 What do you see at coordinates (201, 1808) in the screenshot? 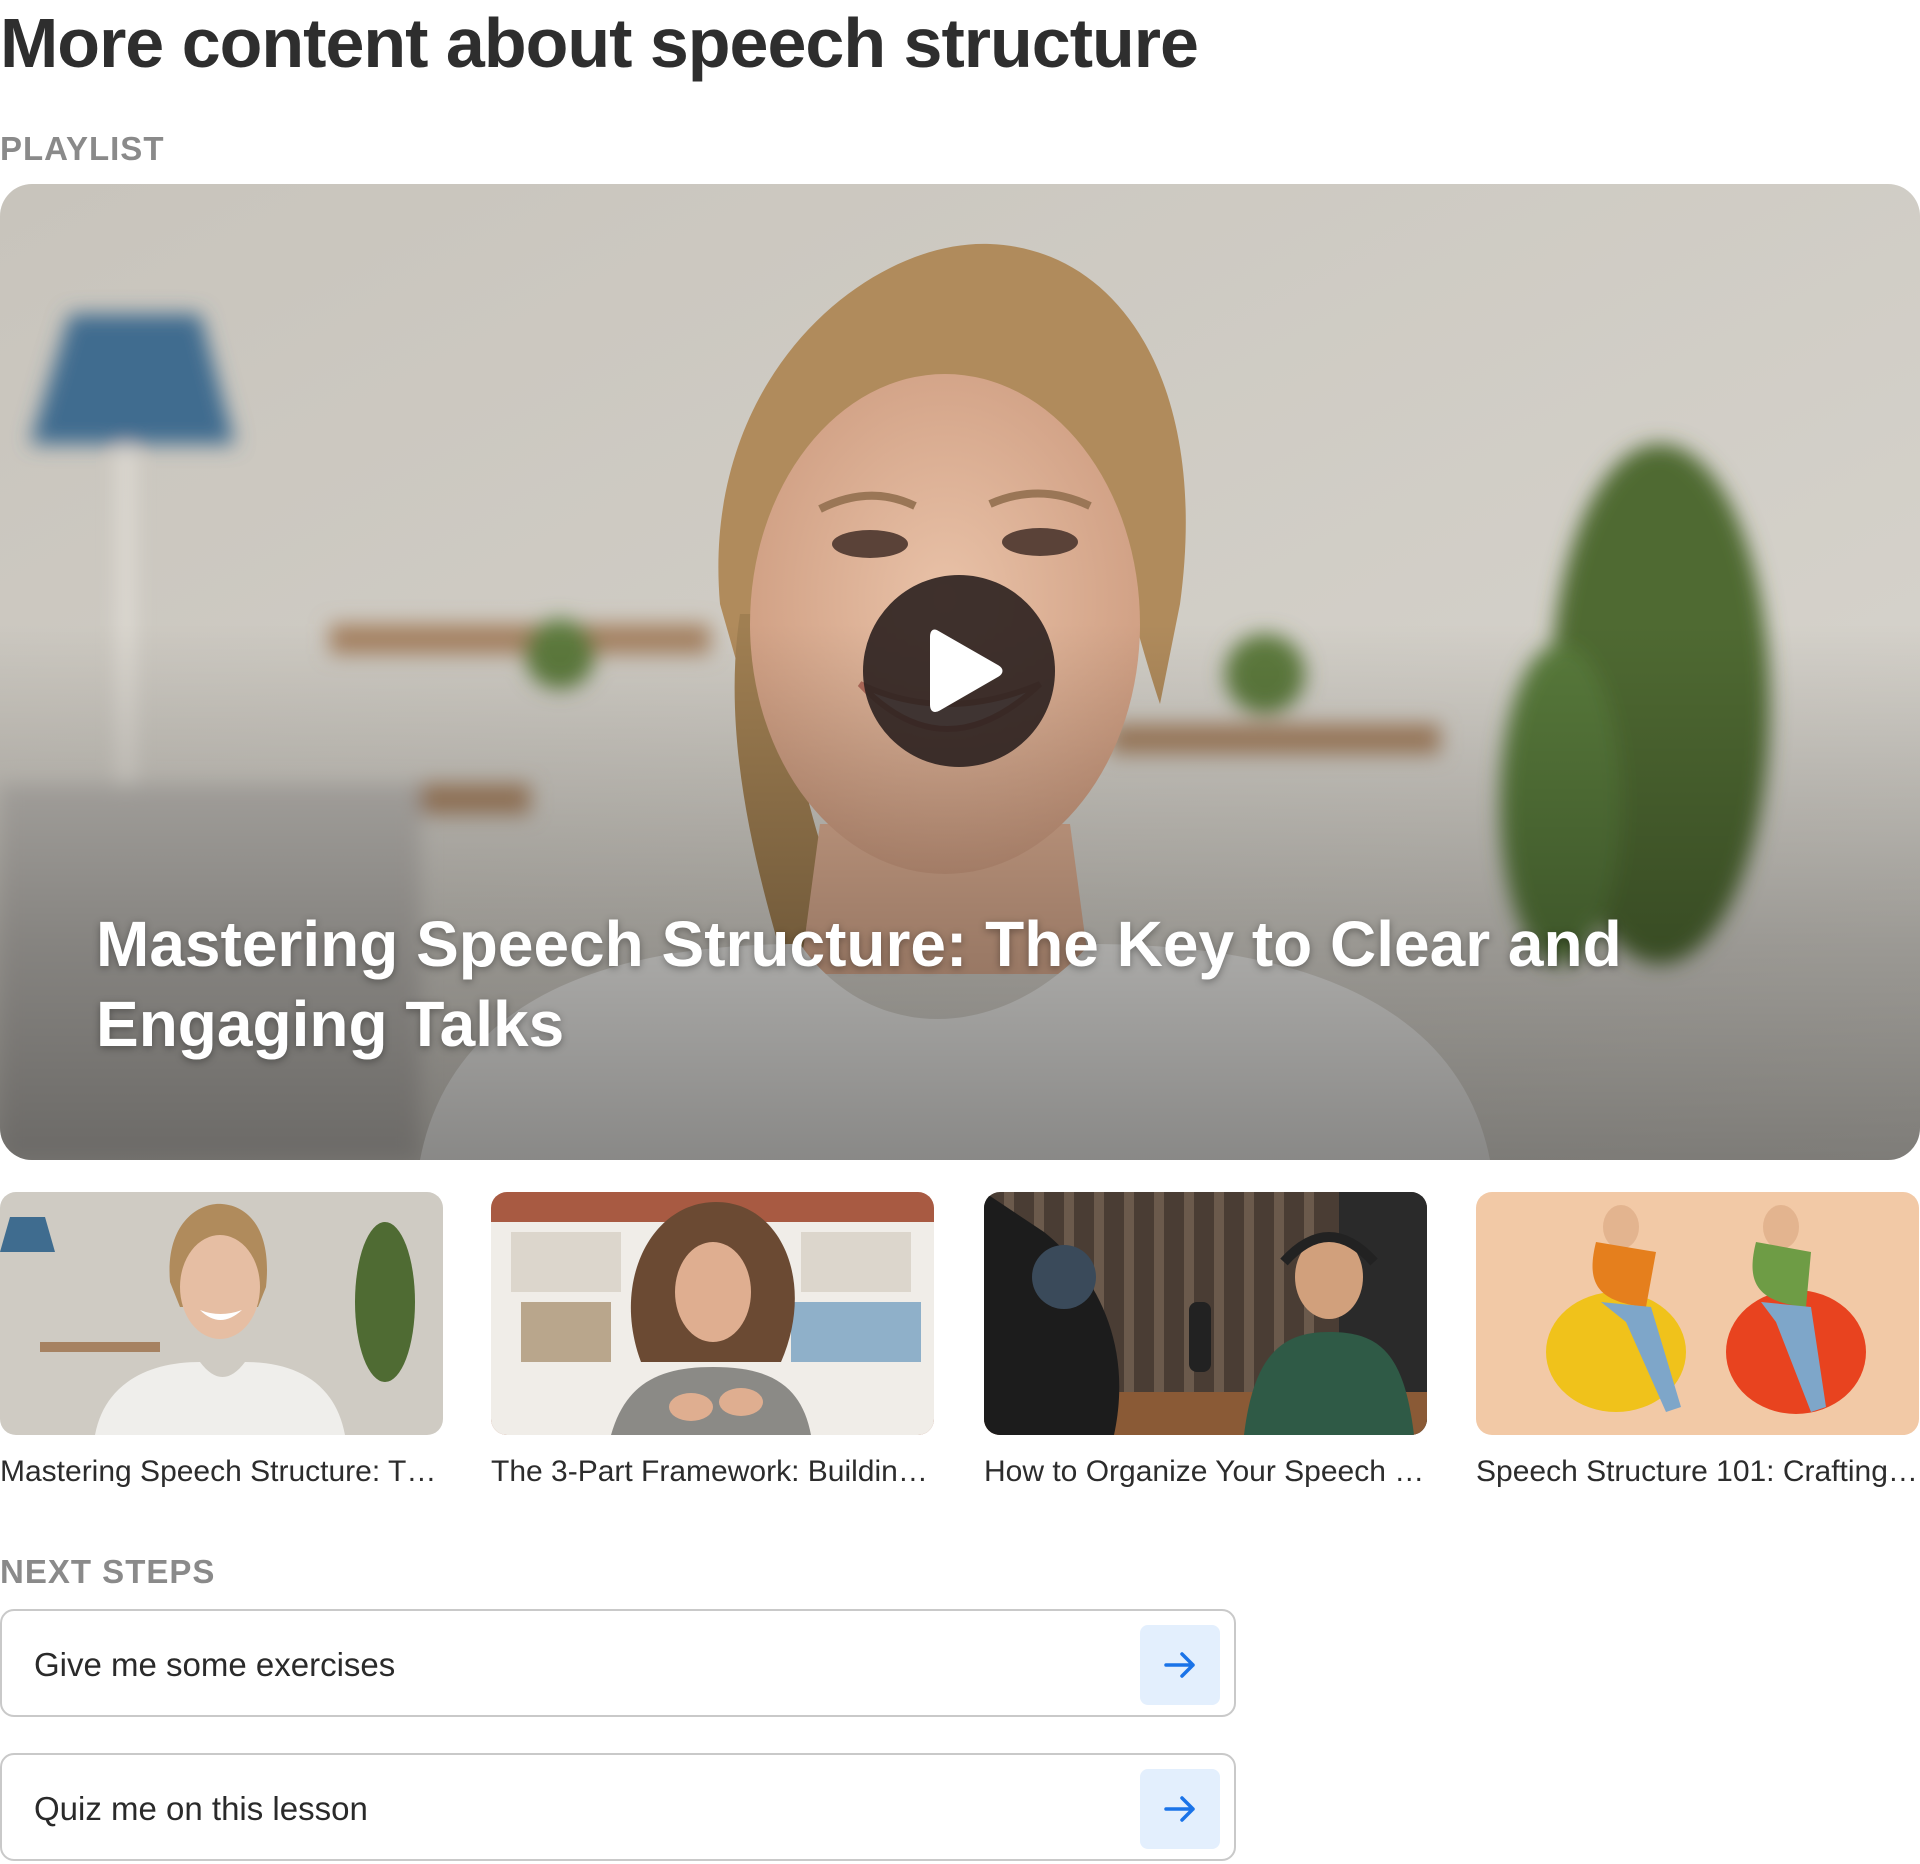
I see `next-step-label: Quiz me on this lesson` at bounding box center [201, 1808].